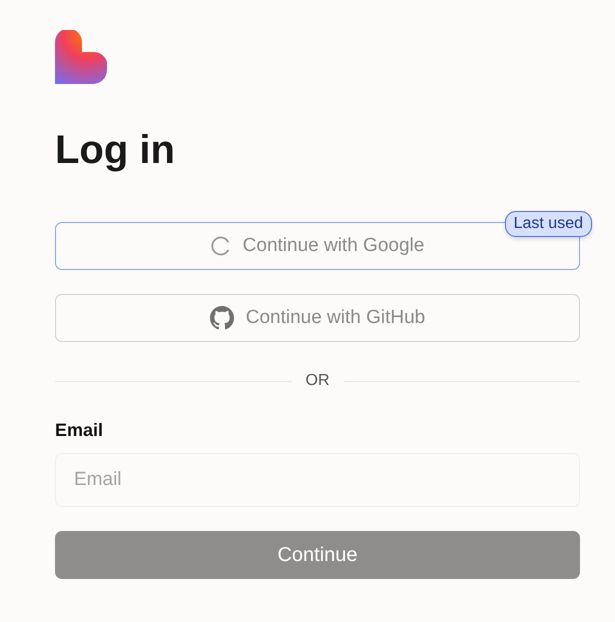 The image size is (615, 622). Describe the element at coordinates (79, 430) in the screenshot. I see `field-label: Email` at that location.